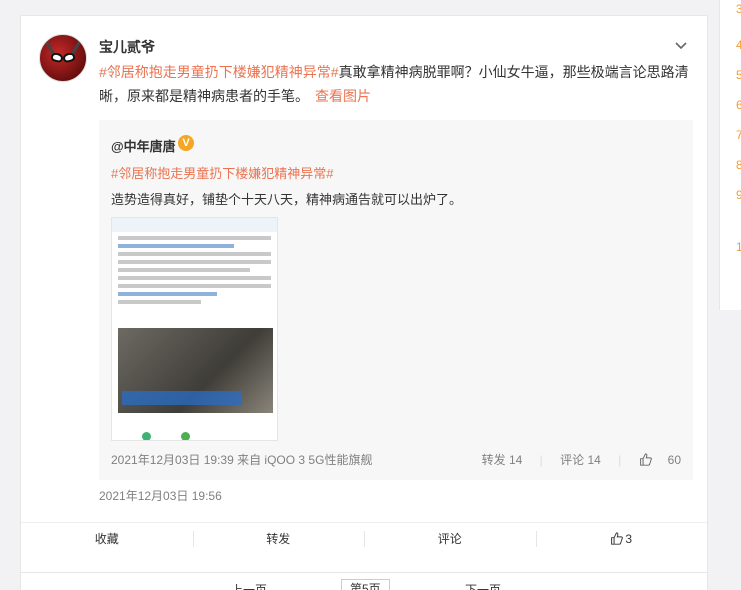 This screenshot has height=590, width=741. What do you see at coordinates (160, 495) in the screenshot?
I see `post-time: 2021年12月03日 19:56` at bounding box center [160, 495].